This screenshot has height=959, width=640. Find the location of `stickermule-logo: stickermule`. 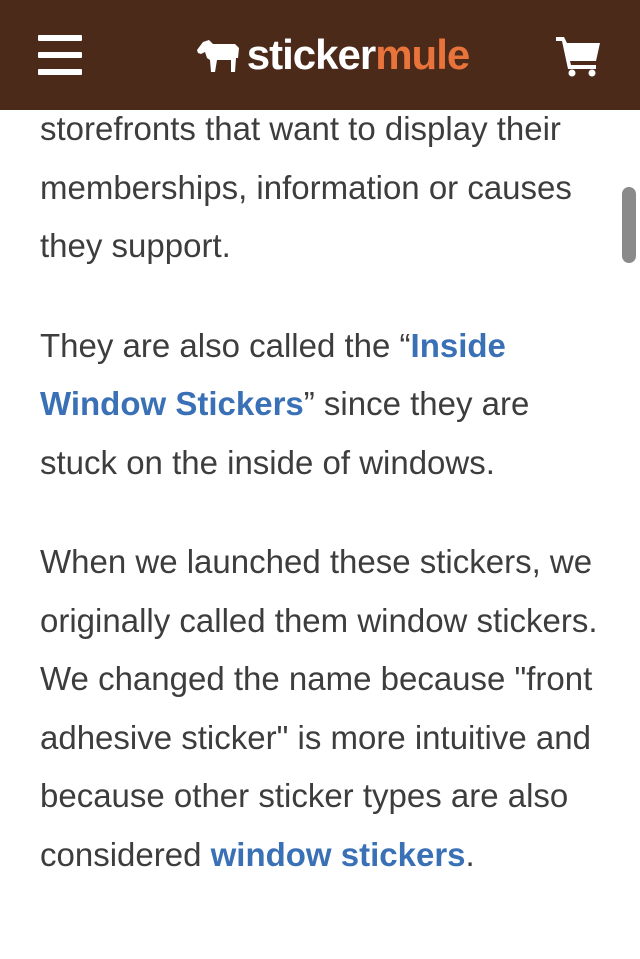

stickermule-logo: stickermule is located at coordinates (332, 54).